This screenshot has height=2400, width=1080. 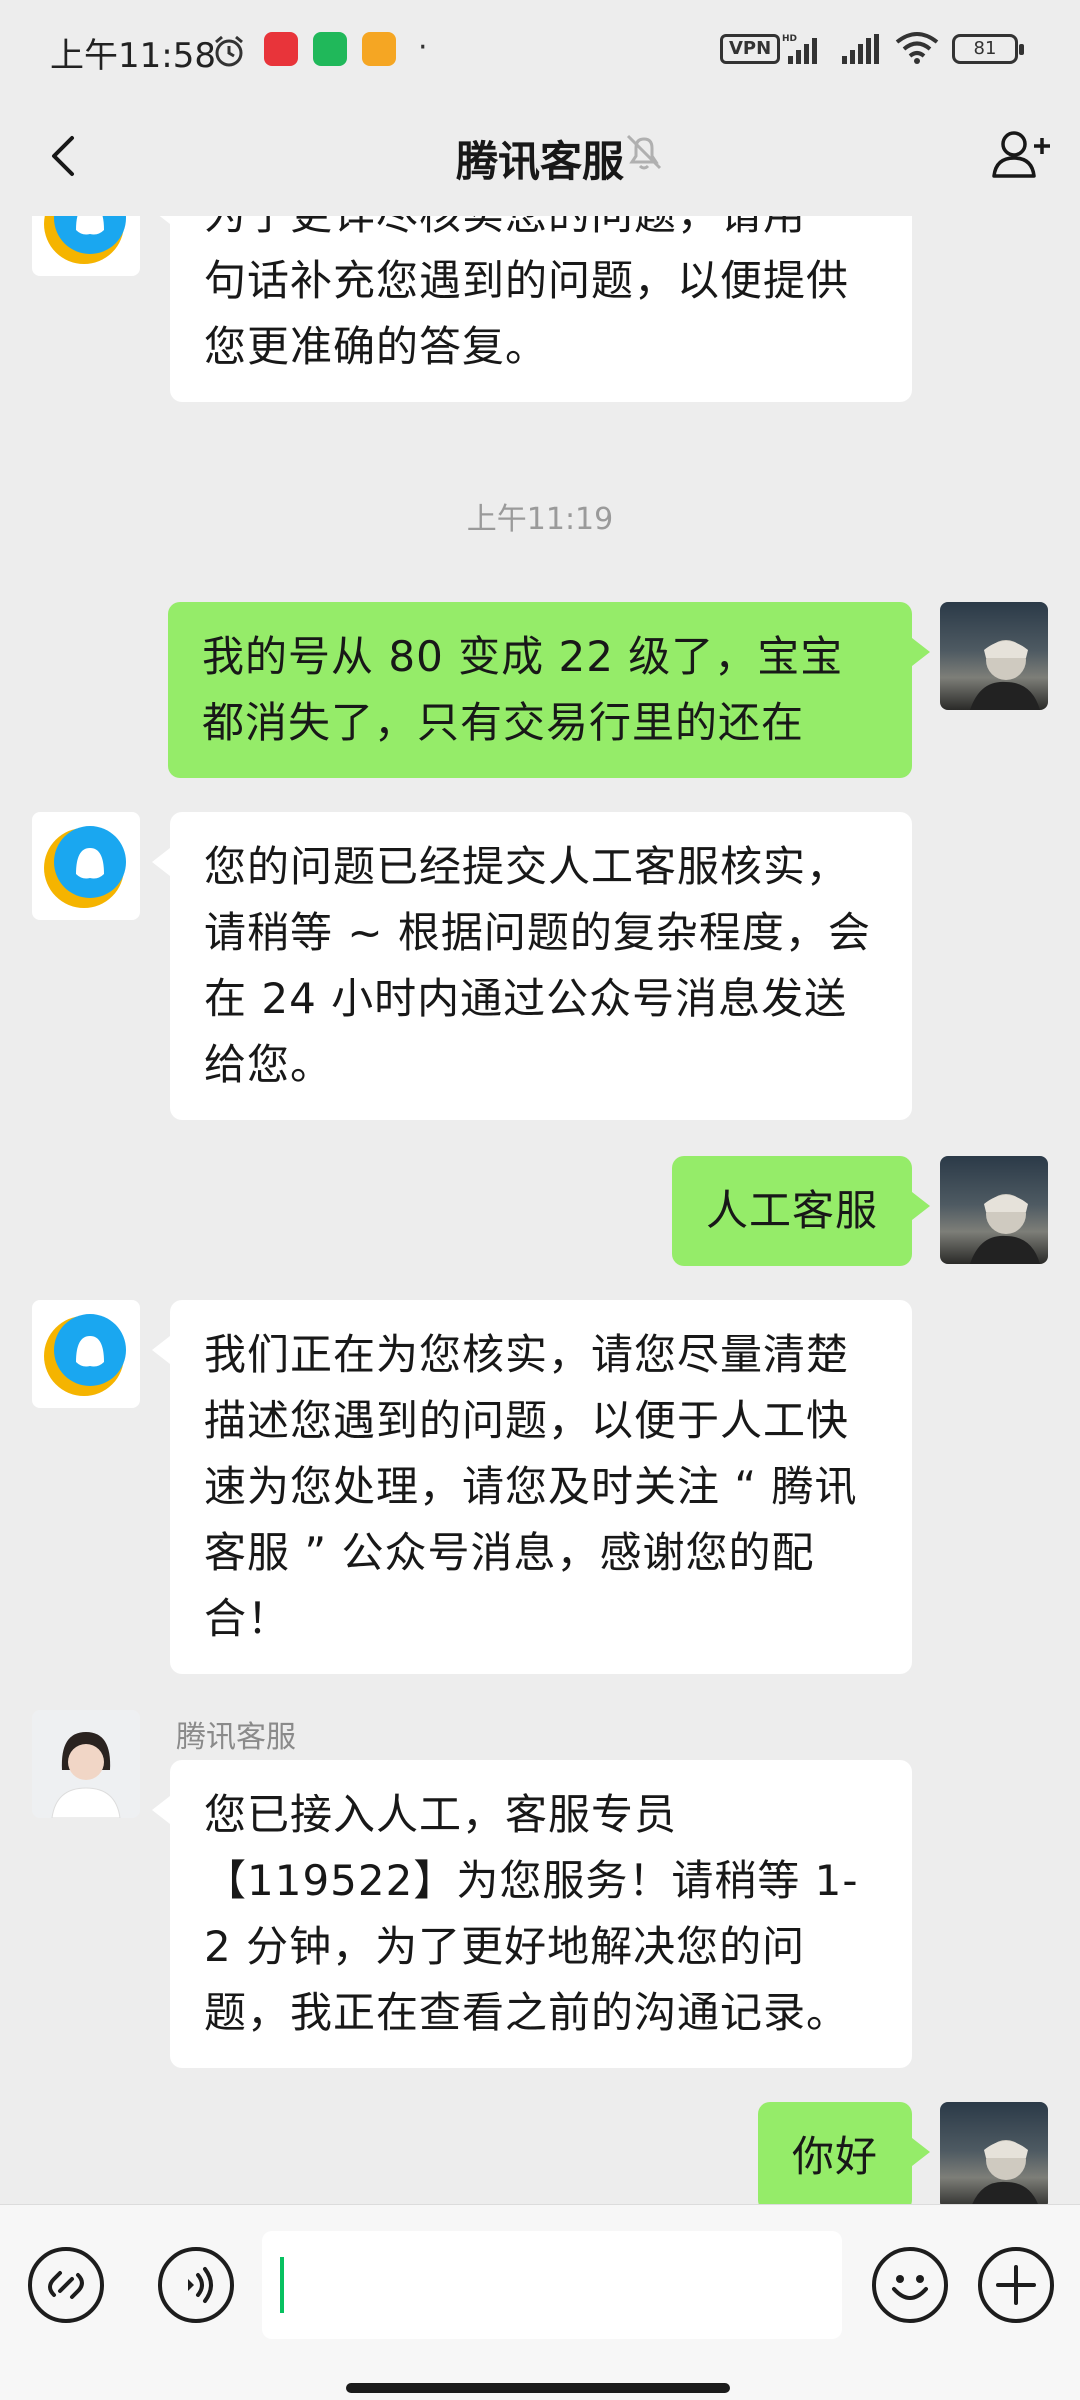 I want to click on status-bar: 上午11:58 · VPN HD 81, so click(x=540, y=48).